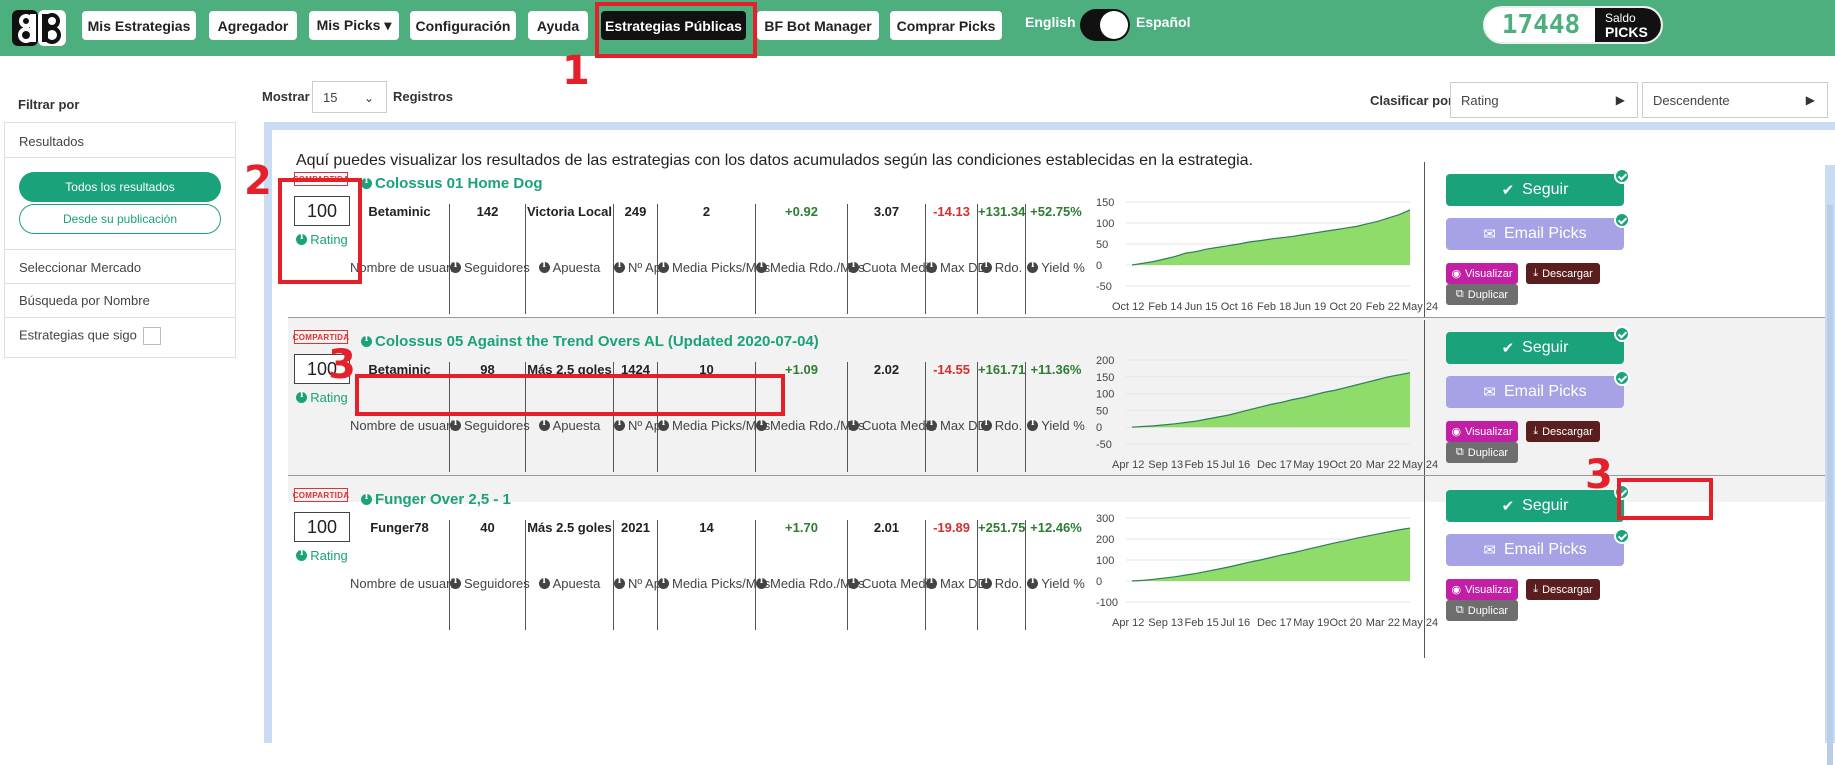 The image size is (1835, 765). I want to click on chart-y-tick: 150, so click(1105, 203).